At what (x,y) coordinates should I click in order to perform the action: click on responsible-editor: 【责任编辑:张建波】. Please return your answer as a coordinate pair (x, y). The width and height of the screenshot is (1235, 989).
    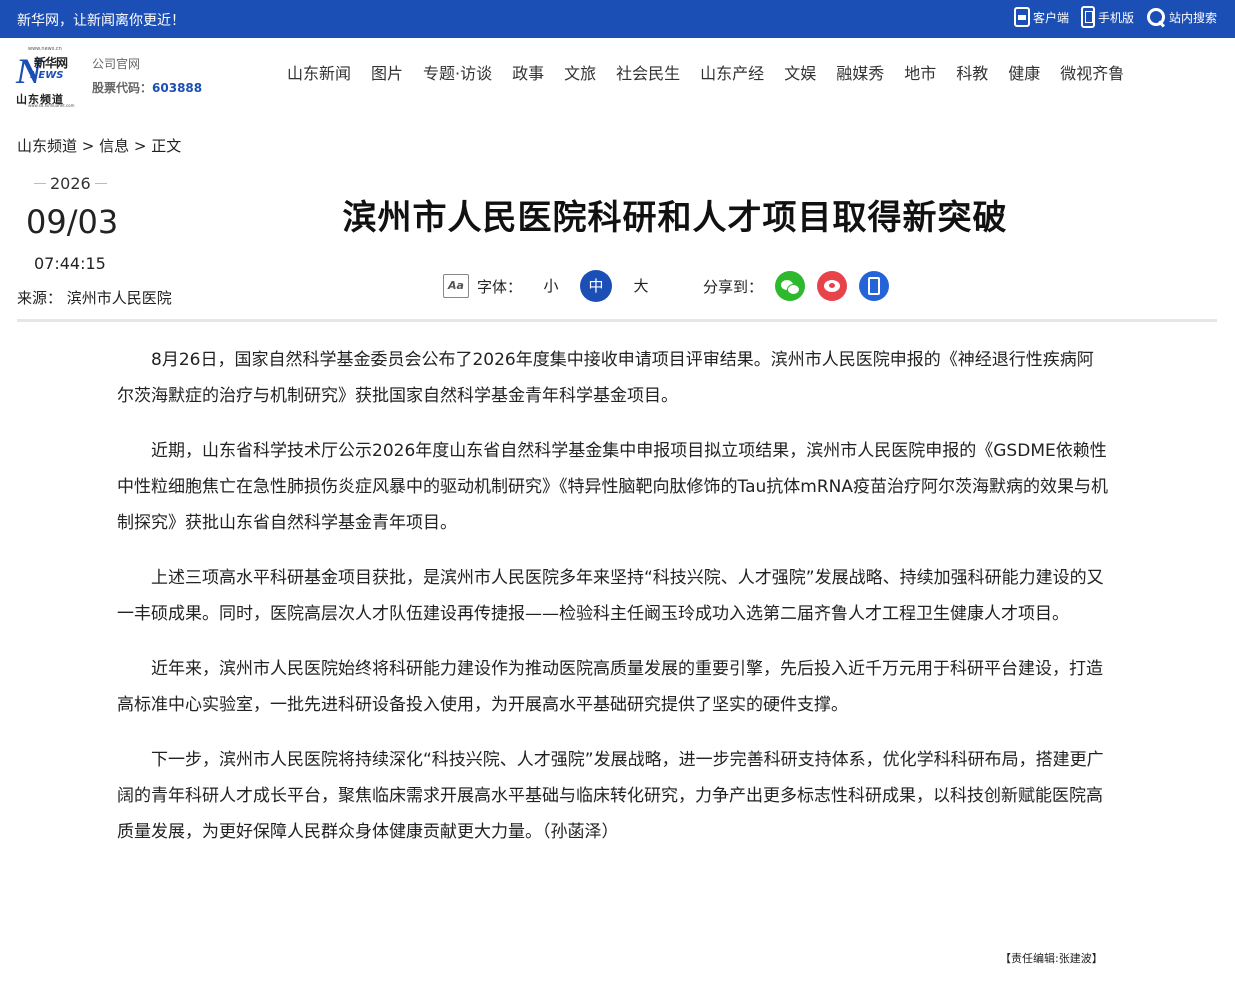
    Looking at the image, I should click on (1051, 958).